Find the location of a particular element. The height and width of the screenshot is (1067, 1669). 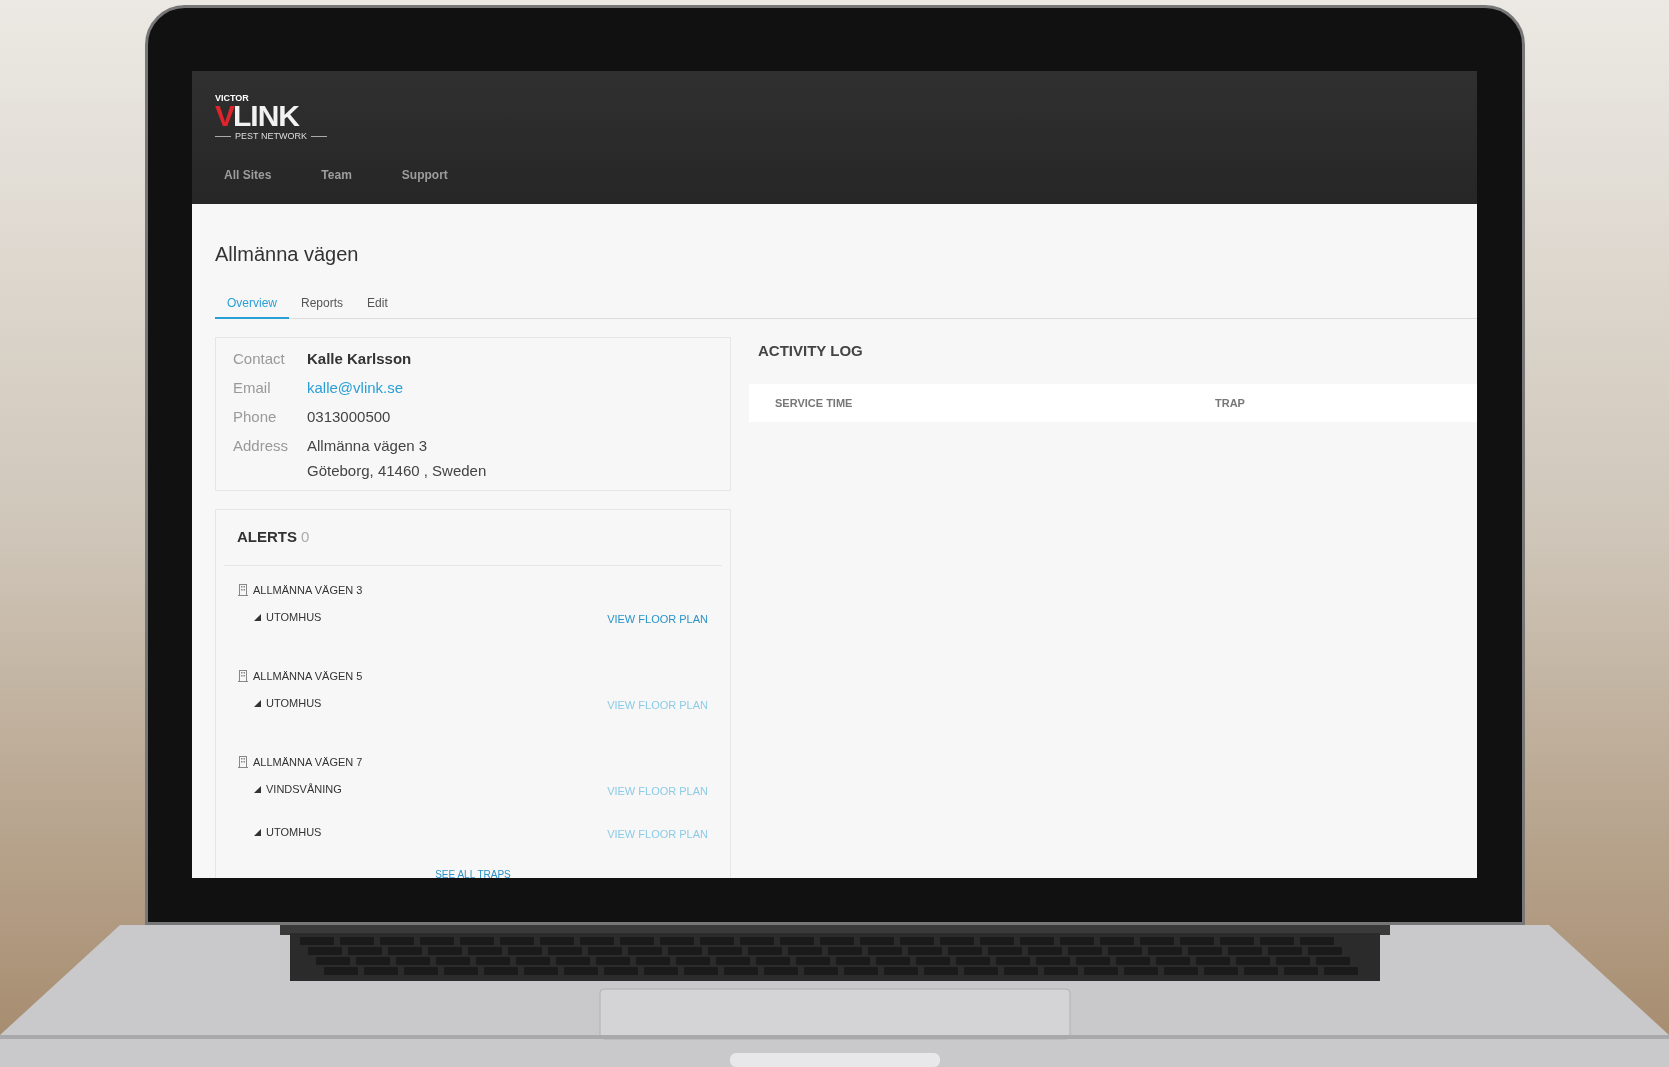

logo-brand: VICTOR is located at coordinates (232, 98).